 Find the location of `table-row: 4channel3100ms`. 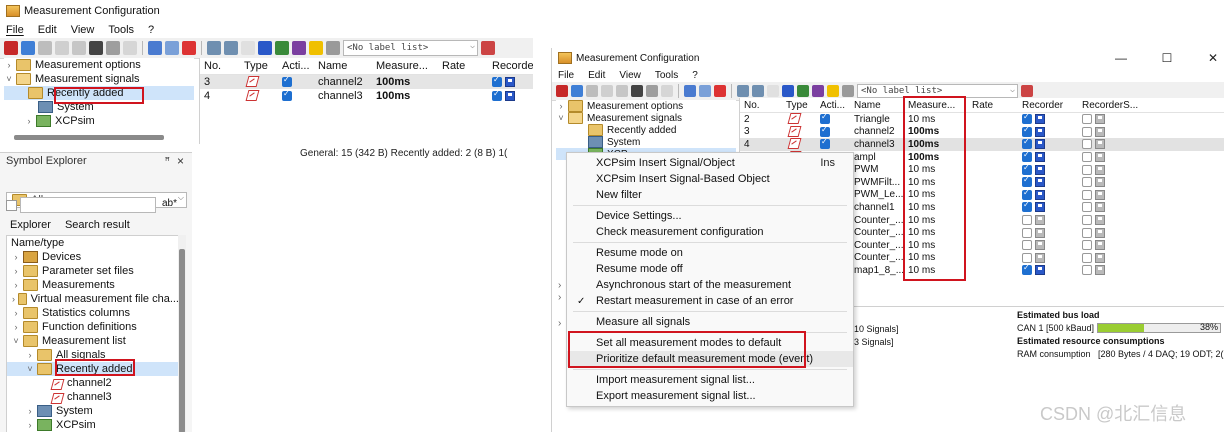

table-row: 4channel3100ms is located at coordinates (982, 144).